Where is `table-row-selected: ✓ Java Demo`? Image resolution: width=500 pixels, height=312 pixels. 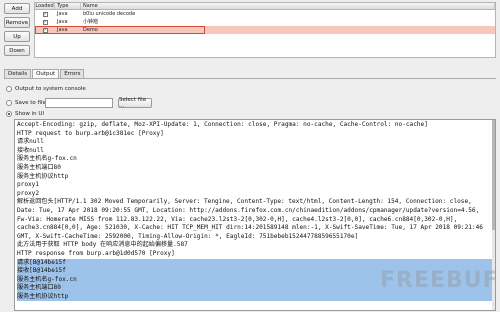
table-row-selected: ✓ Java Demo is located at coordinates (265, 30).